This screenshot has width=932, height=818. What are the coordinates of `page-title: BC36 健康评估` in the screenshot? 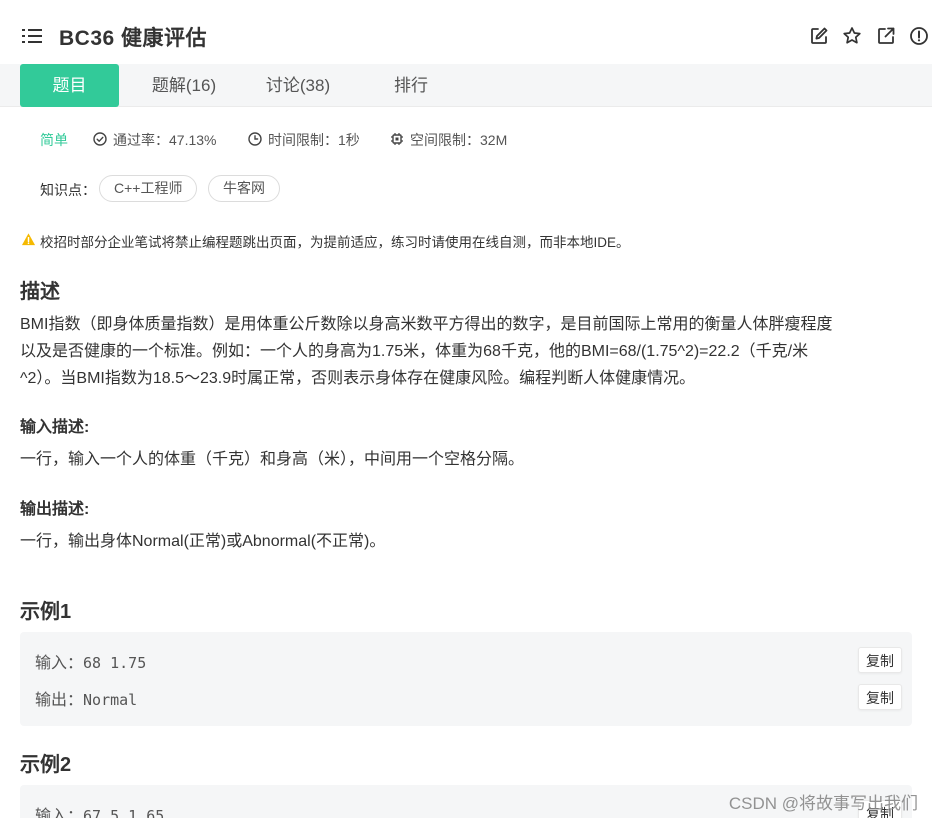 It's located at (133, 38).